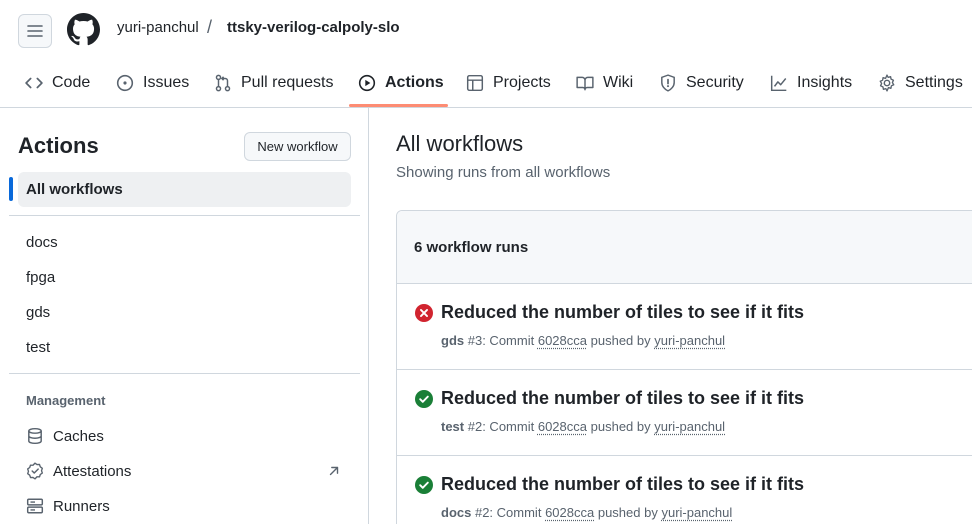 The width and height of the screenshot is (972, 524). Describe the element at coordinates (11, 189) in the screenshot. I see `selected-marker` at that location.